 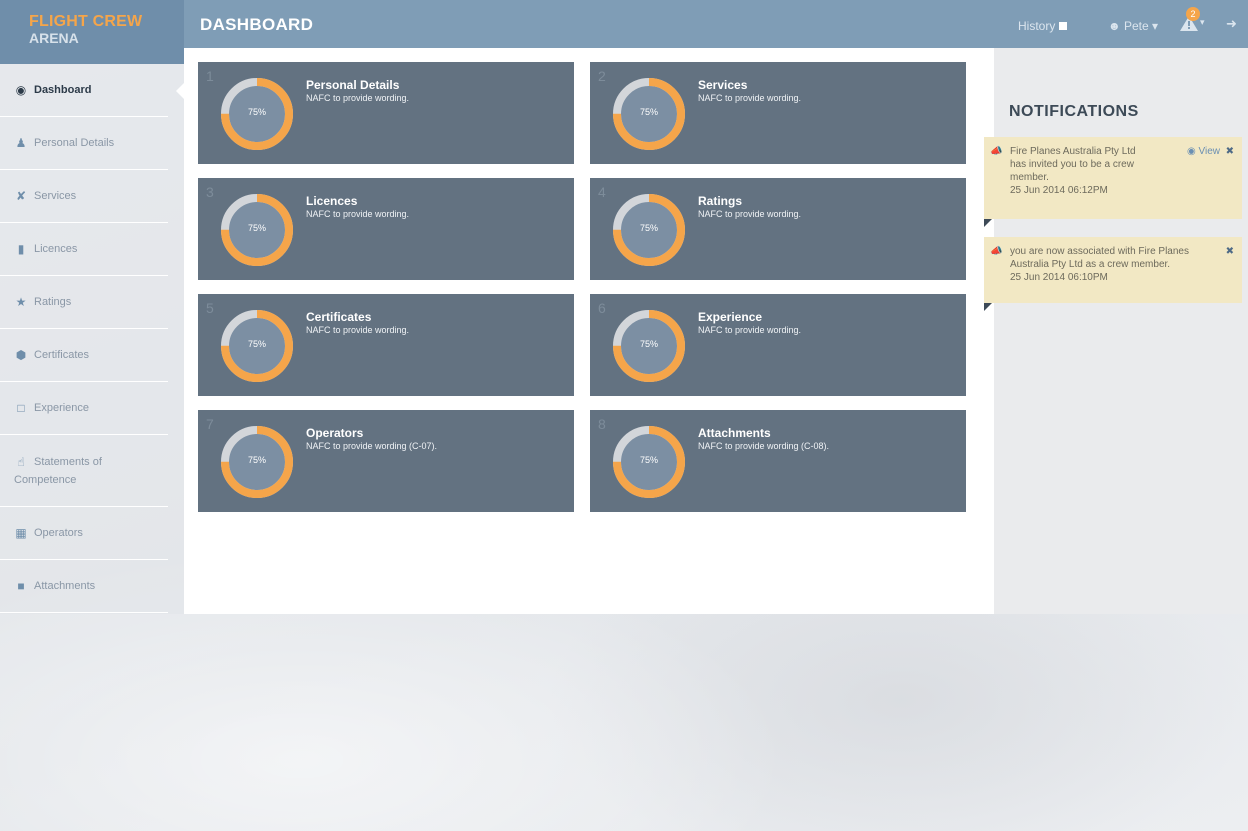 I want to click on card-number: 5, so click(x=210, y=308).